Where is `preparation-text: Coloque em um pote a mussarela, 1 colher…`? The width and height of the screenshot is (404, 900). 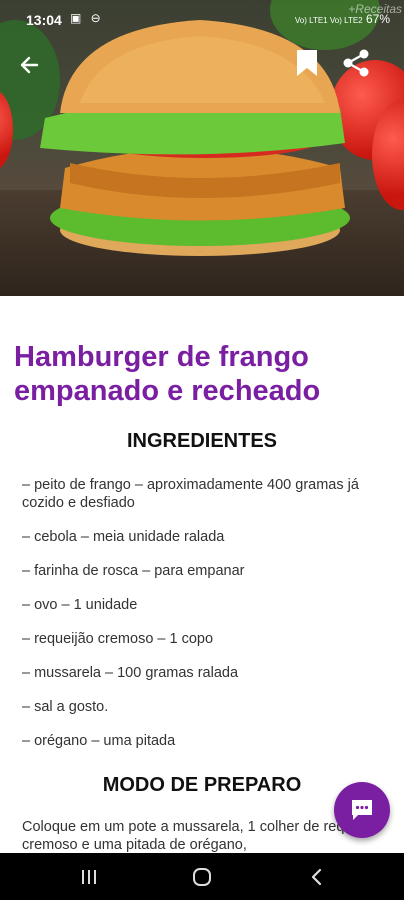
preparation-text: Coloque em um pote a mussarela, 1 colher… is located at coordinates (203, 836).